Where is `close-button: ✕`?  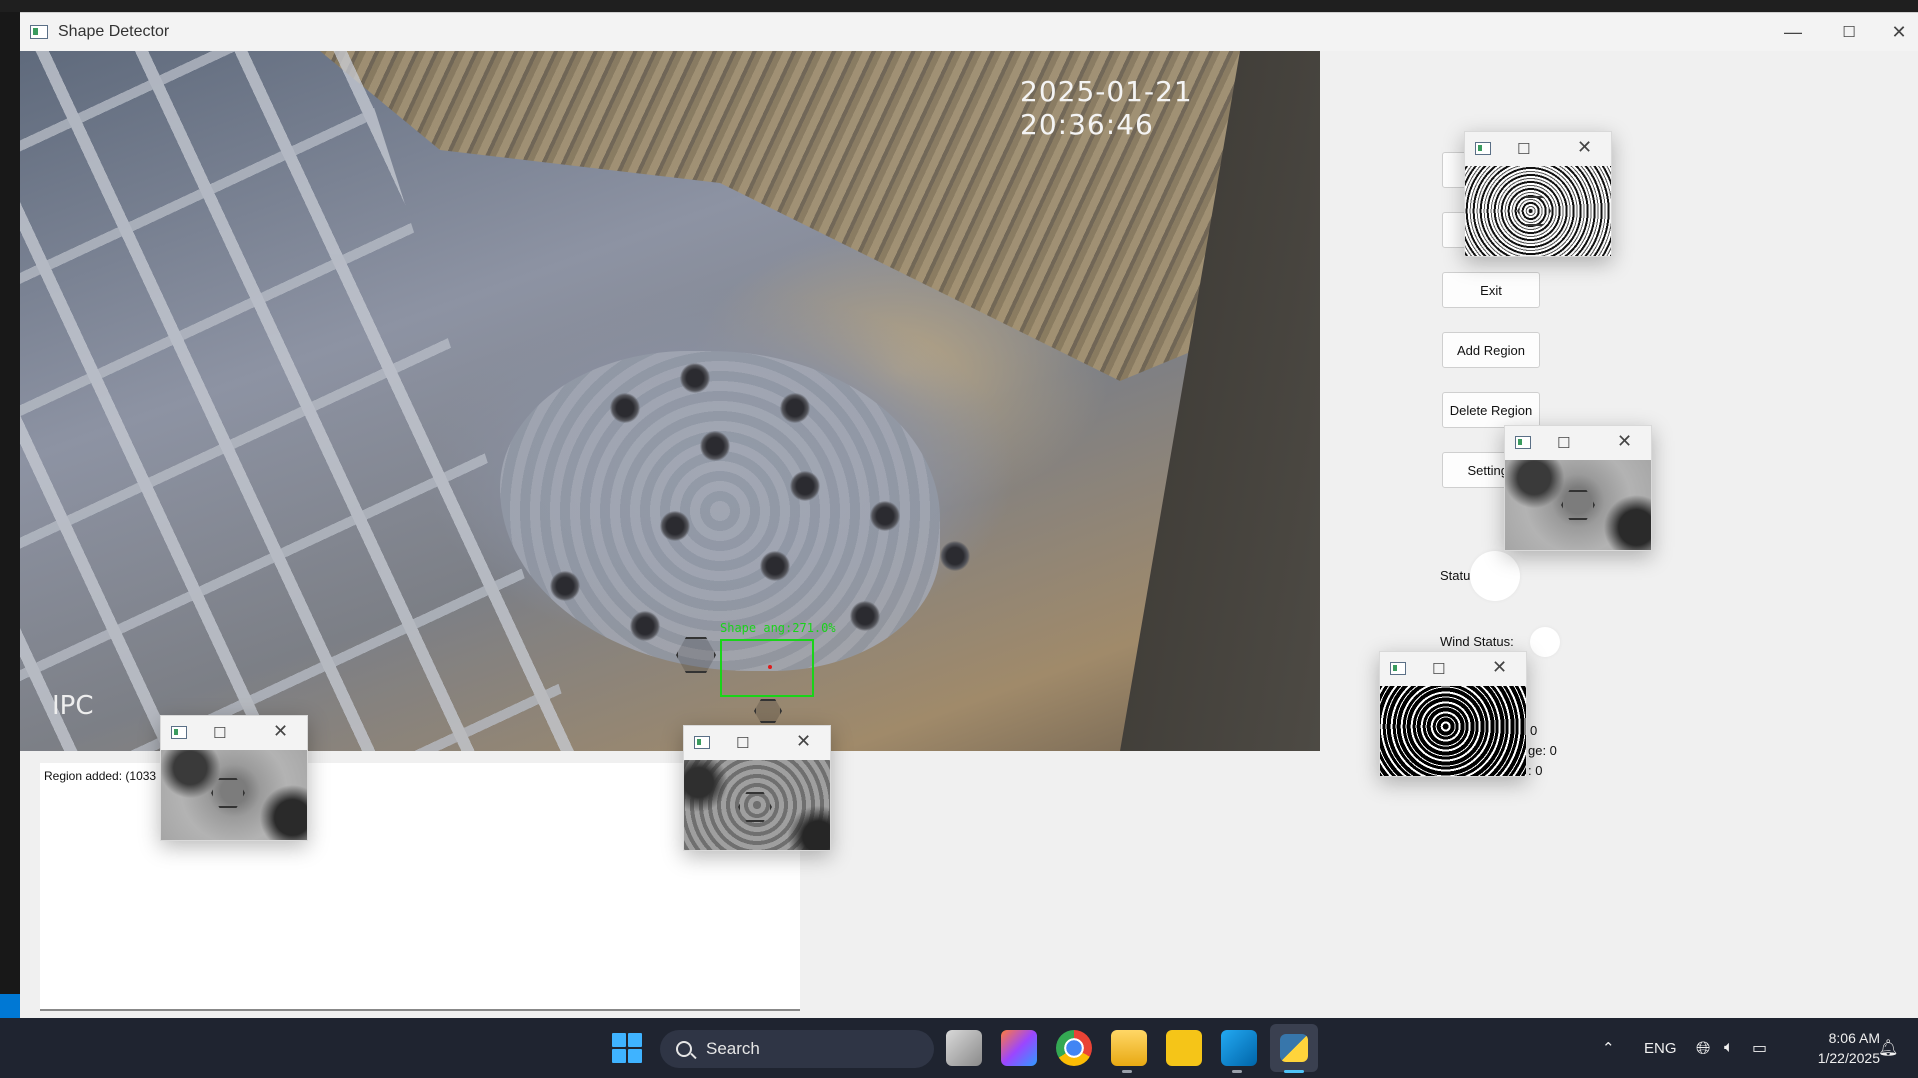
close-button: ✕ is located at coordinates (1894, 32).